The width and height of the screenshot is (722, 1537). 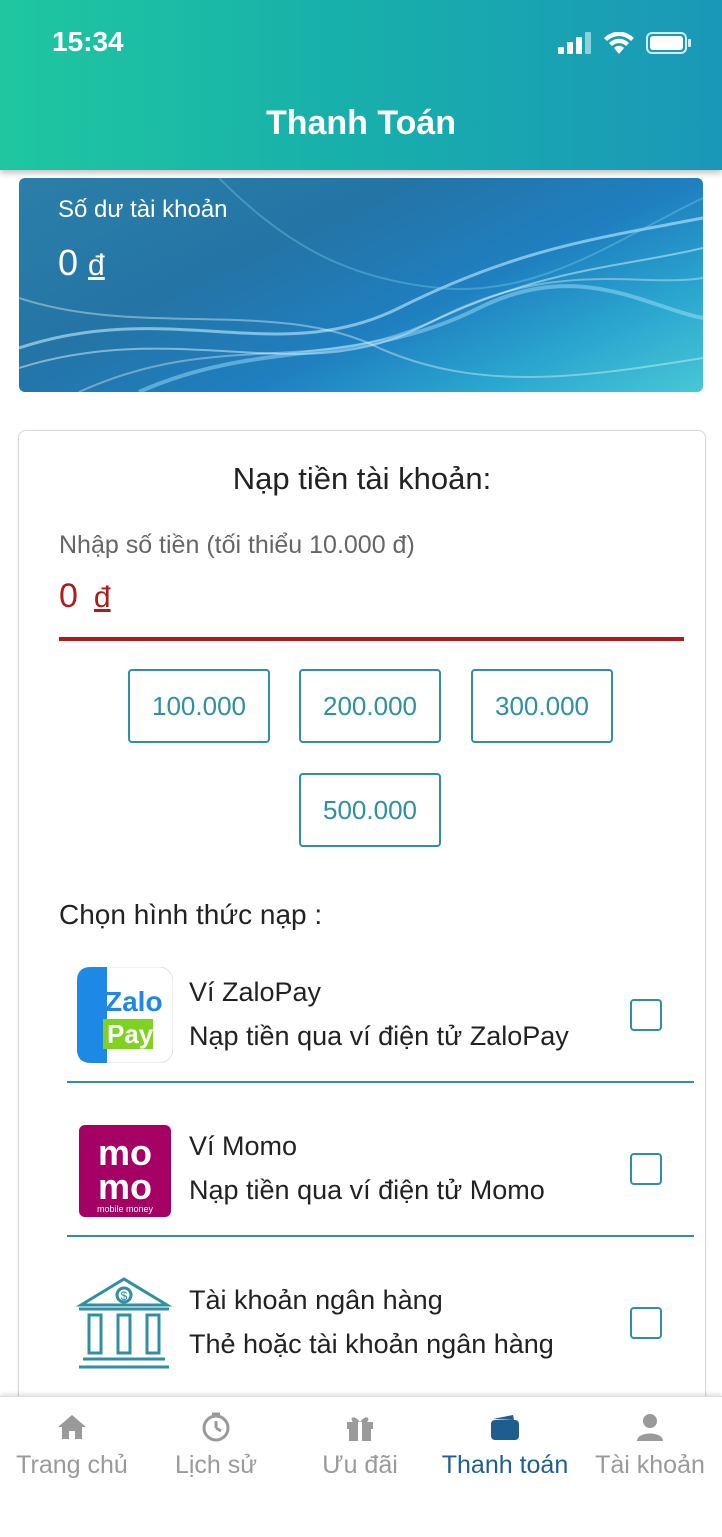 I want to click on status-time: 15:34, so click(x=88, y=41).